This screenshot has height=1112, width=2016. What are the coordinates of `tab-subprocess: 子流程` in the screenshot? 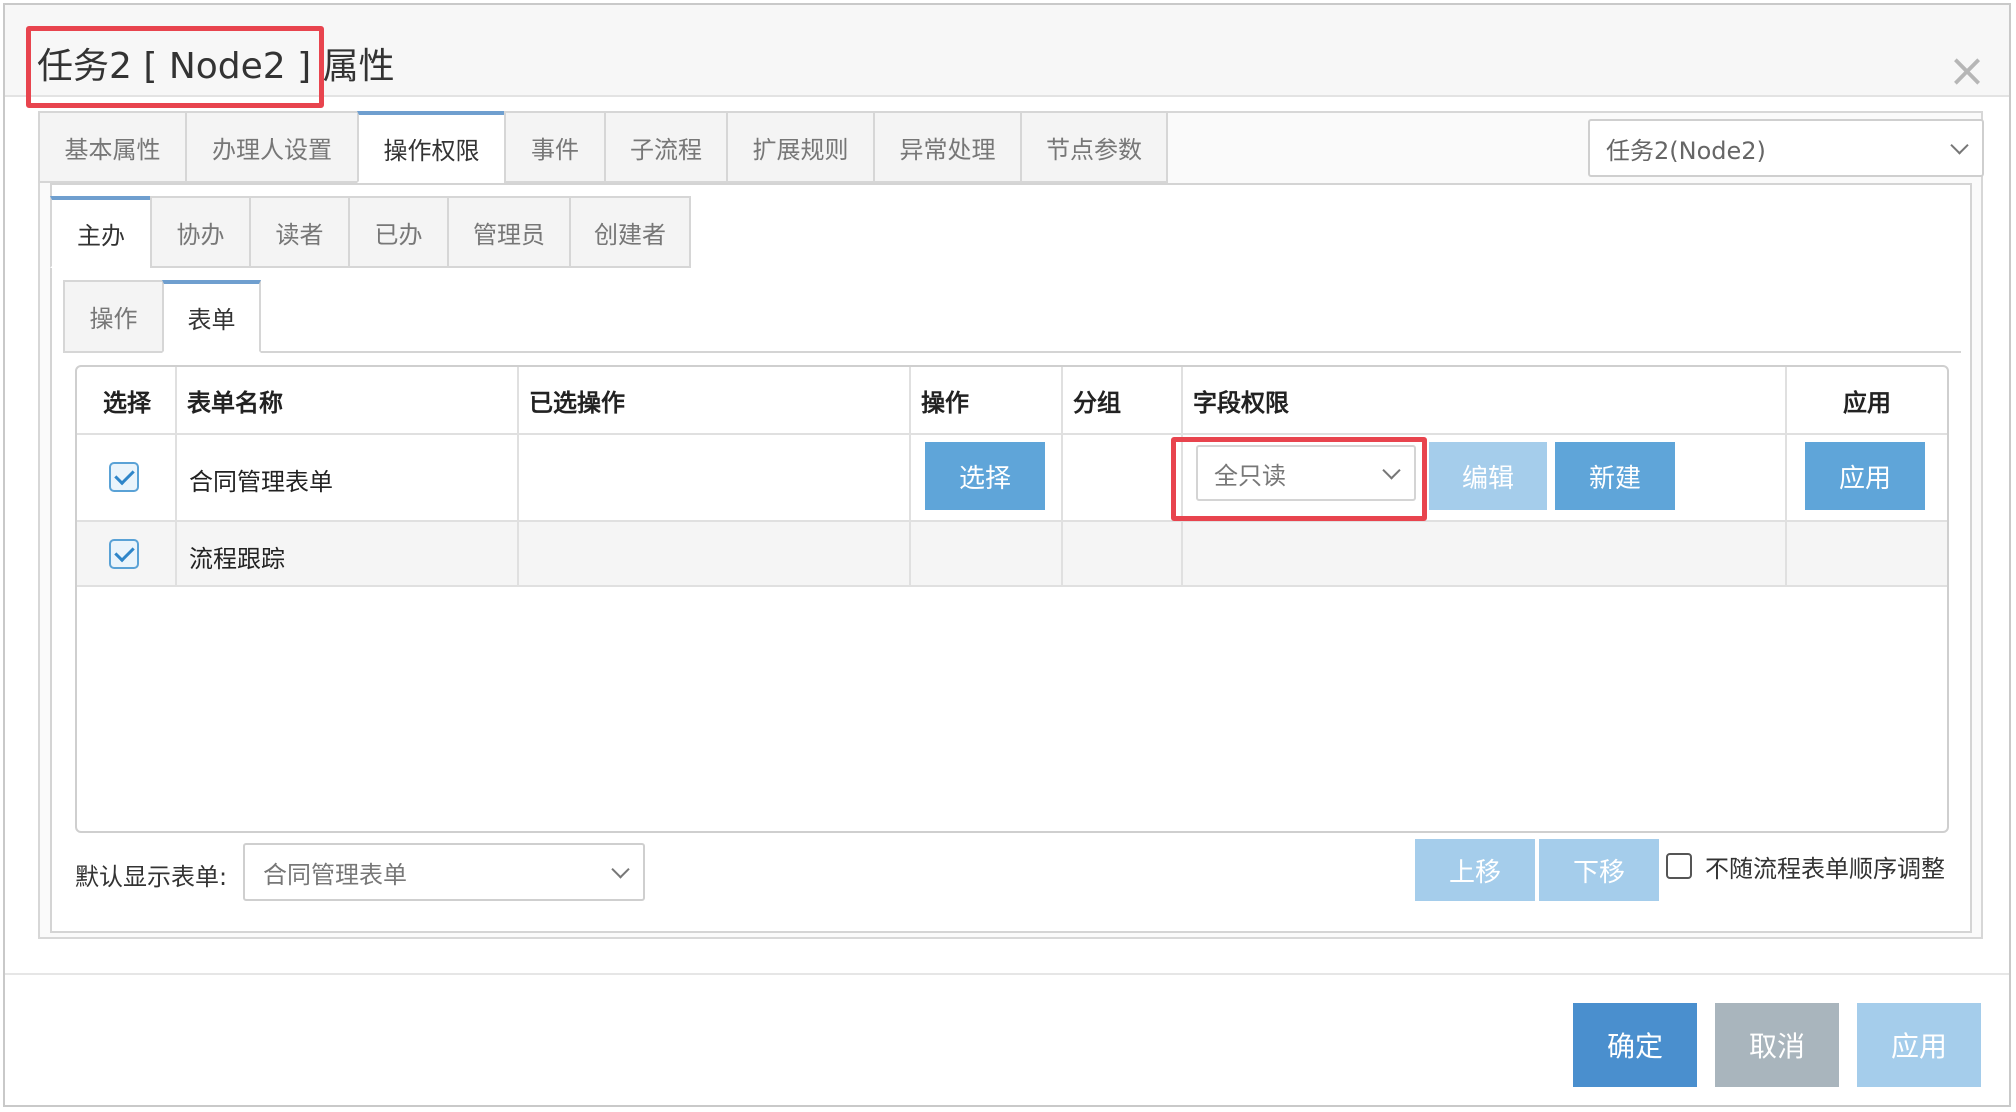 It's located at (665, 147).